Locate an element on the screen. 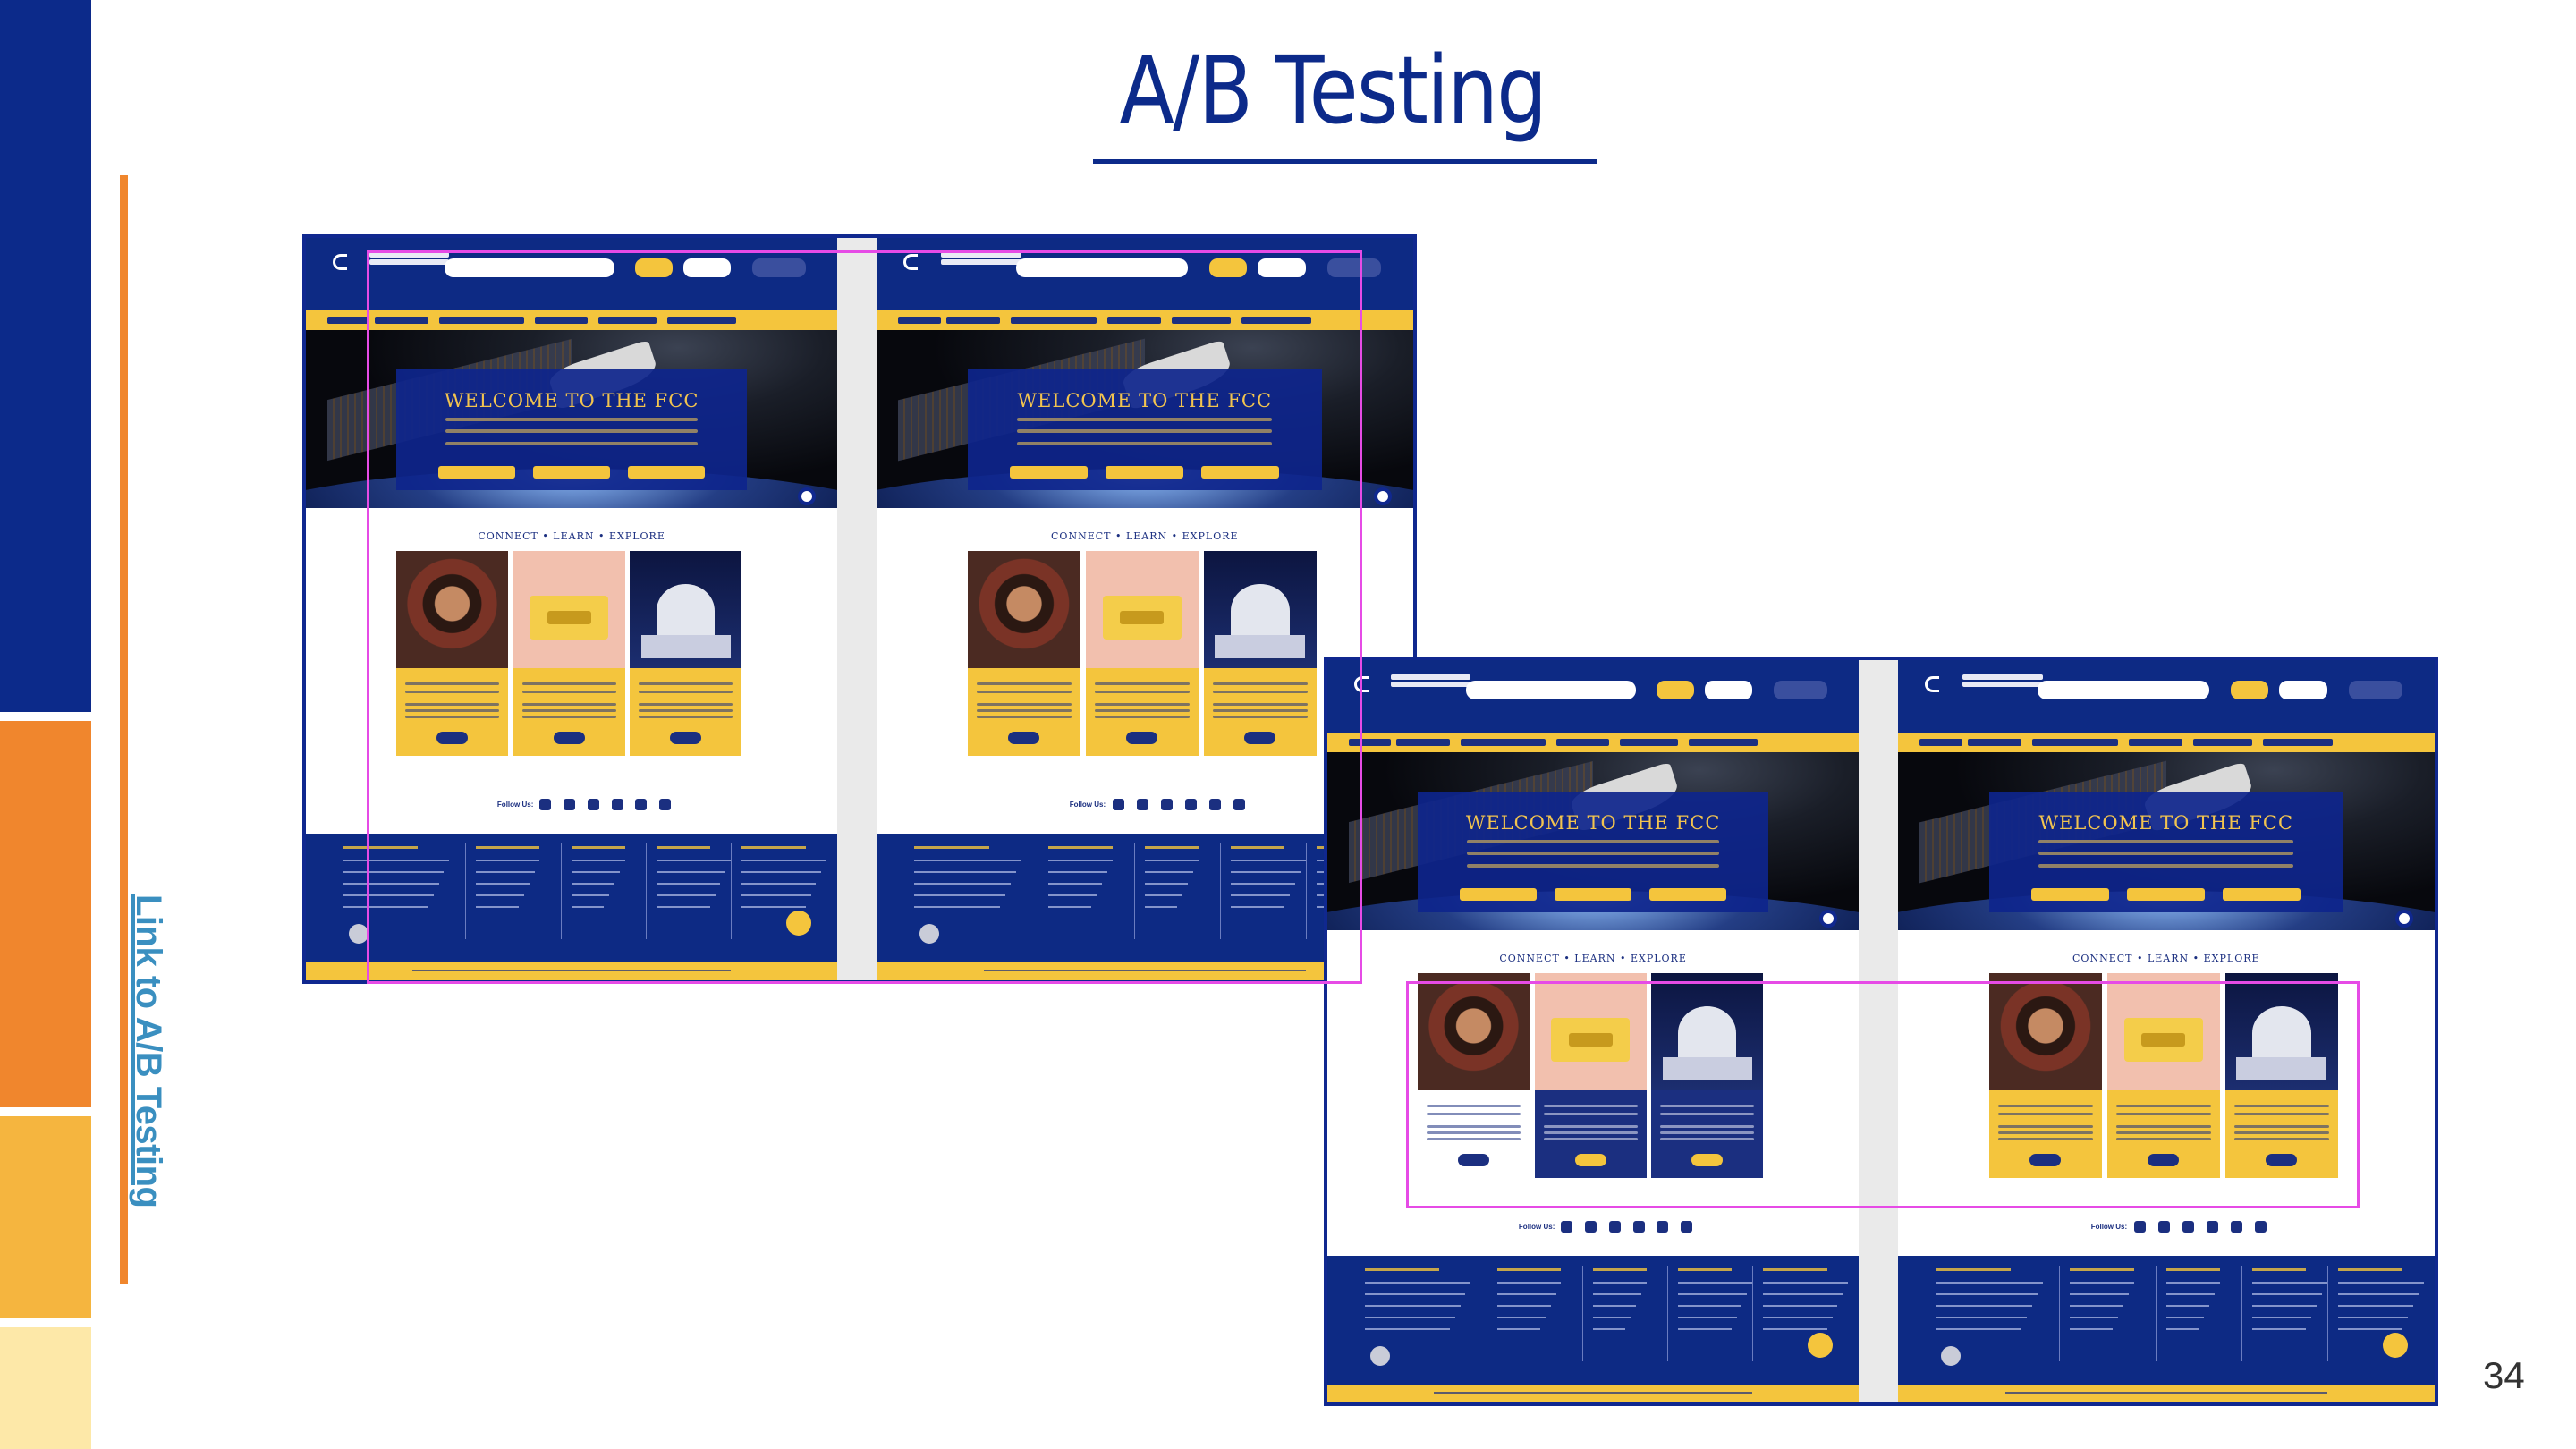 The height and width of the screenshot is (1449, 2576). footer-accessibility-icon is located at coordinates (2395, 1346).